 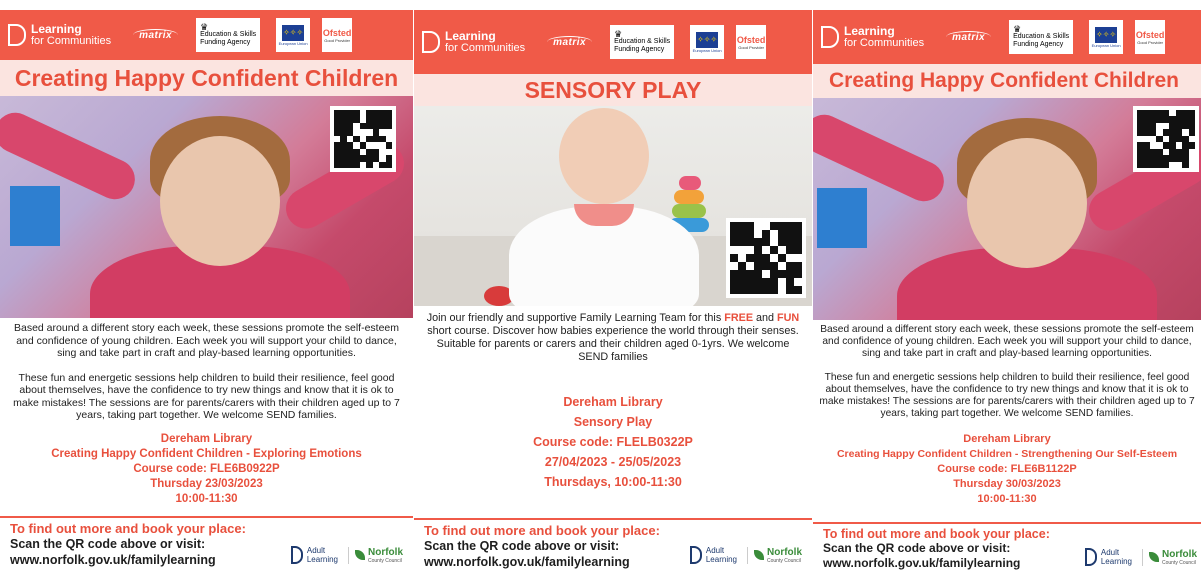 What do you see at coordinates (206, 484) in the screenshot?
I see `course-date: Thursday 23/03/2023` at bounding box center [206, 484].